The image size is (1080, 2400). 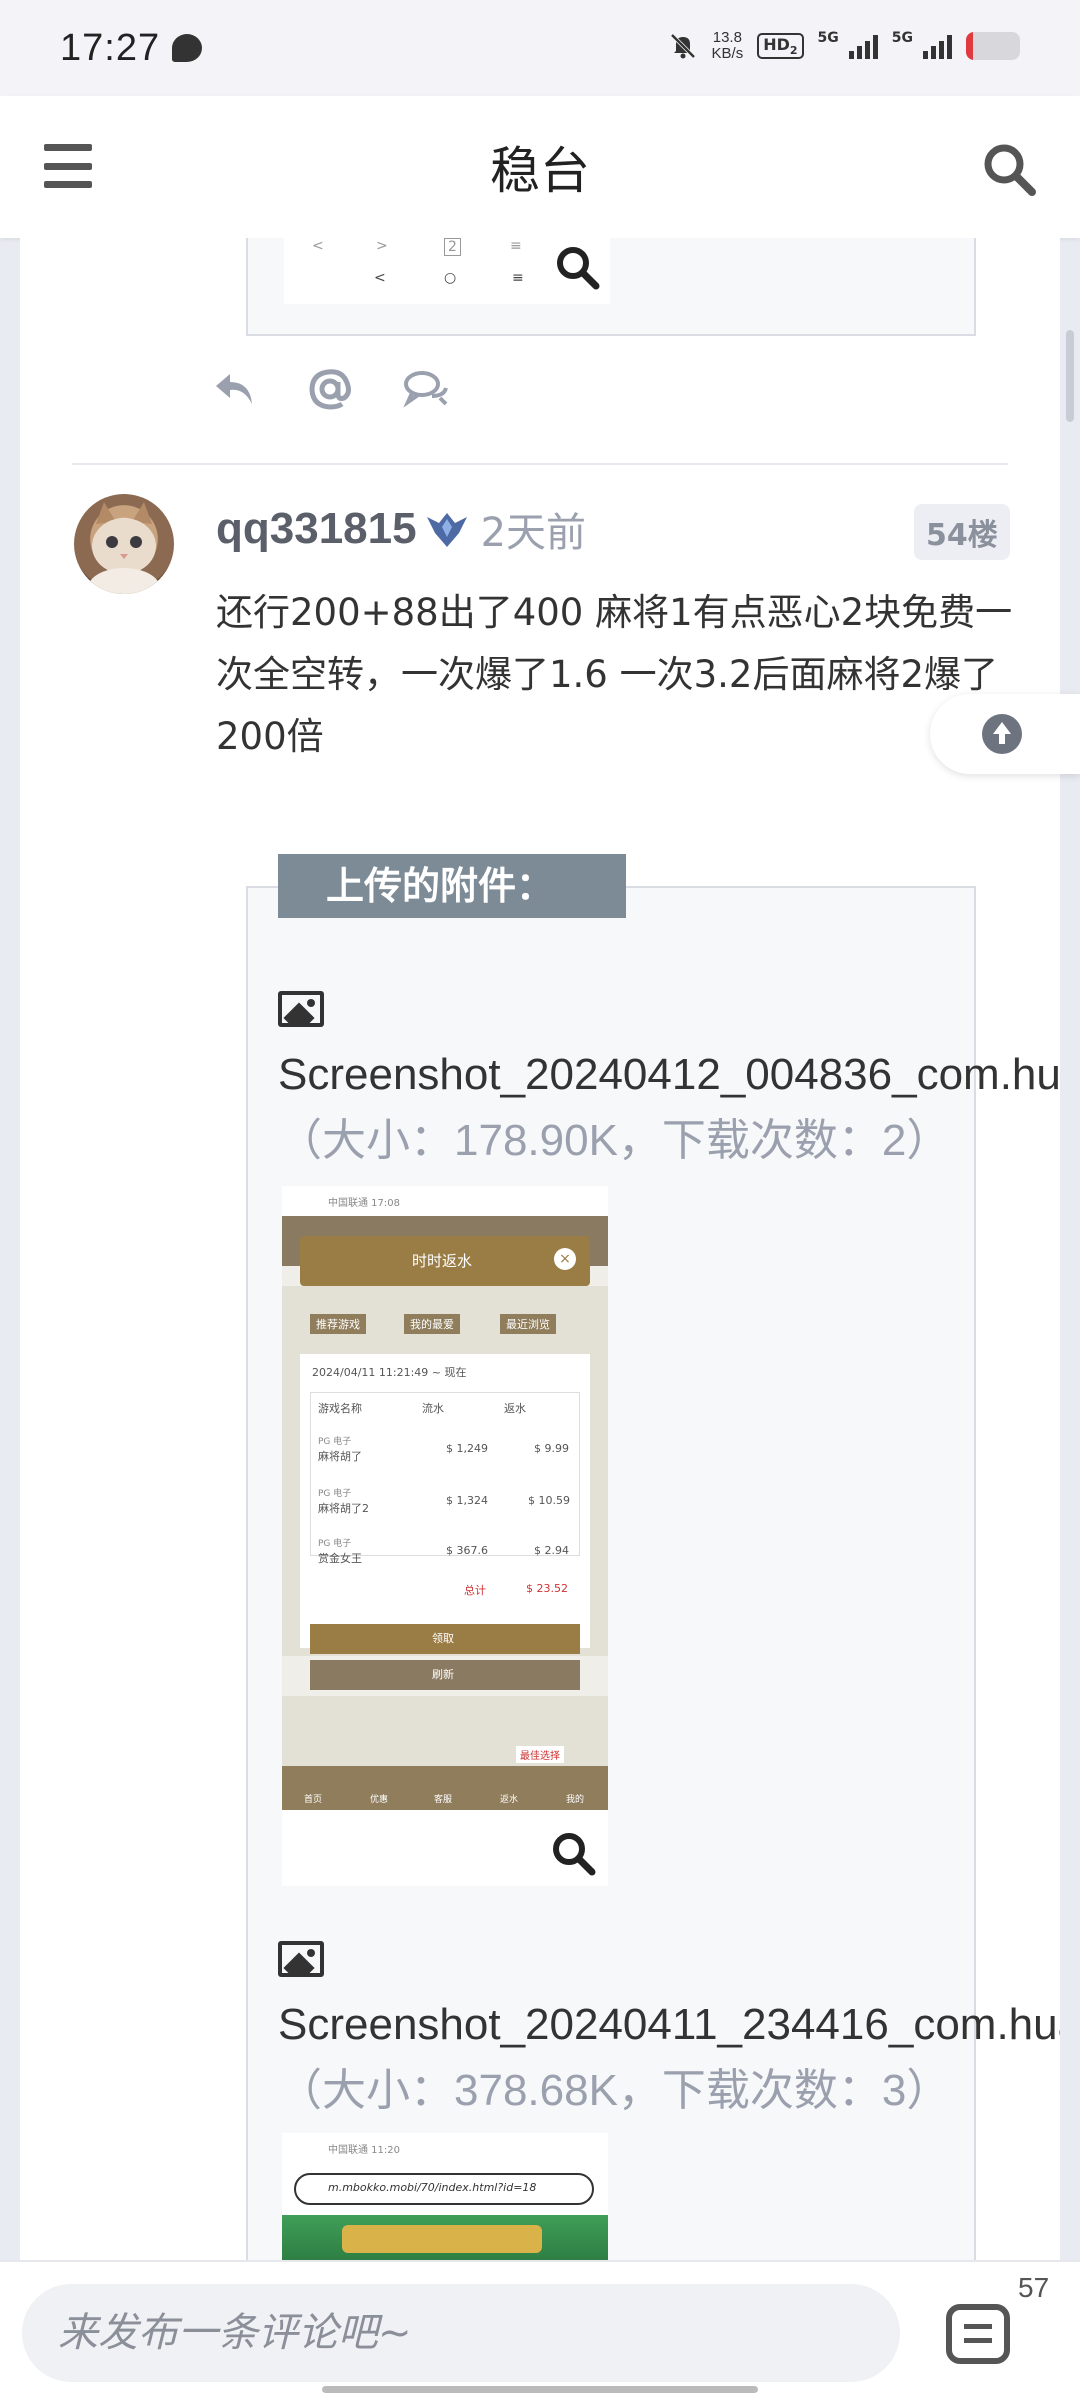 What do you see at coordinates (343, 1508) in the screenshot?
I see `shot-row-name: 麻将胡了2` at bounding box center [343, 1508].